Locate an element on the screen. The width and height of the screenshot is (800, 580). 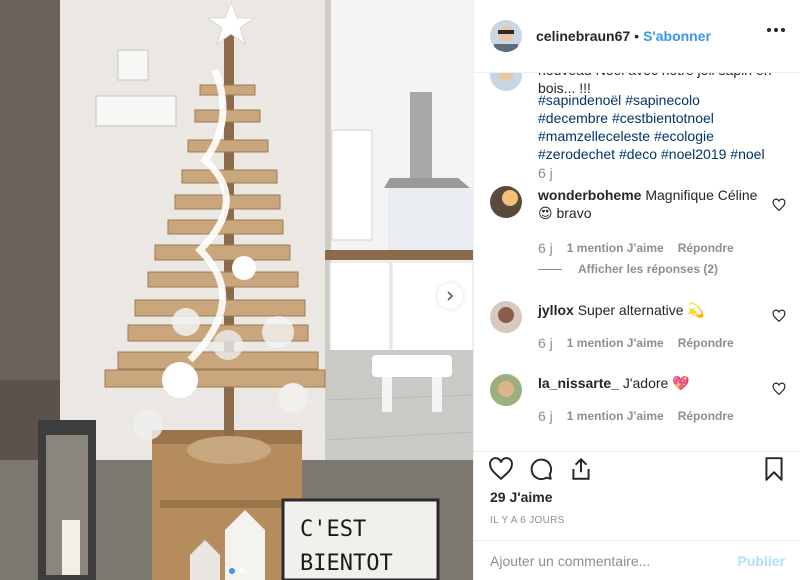
hashtag-link: #cestbientotnoel is located at coordinates (663, 118).